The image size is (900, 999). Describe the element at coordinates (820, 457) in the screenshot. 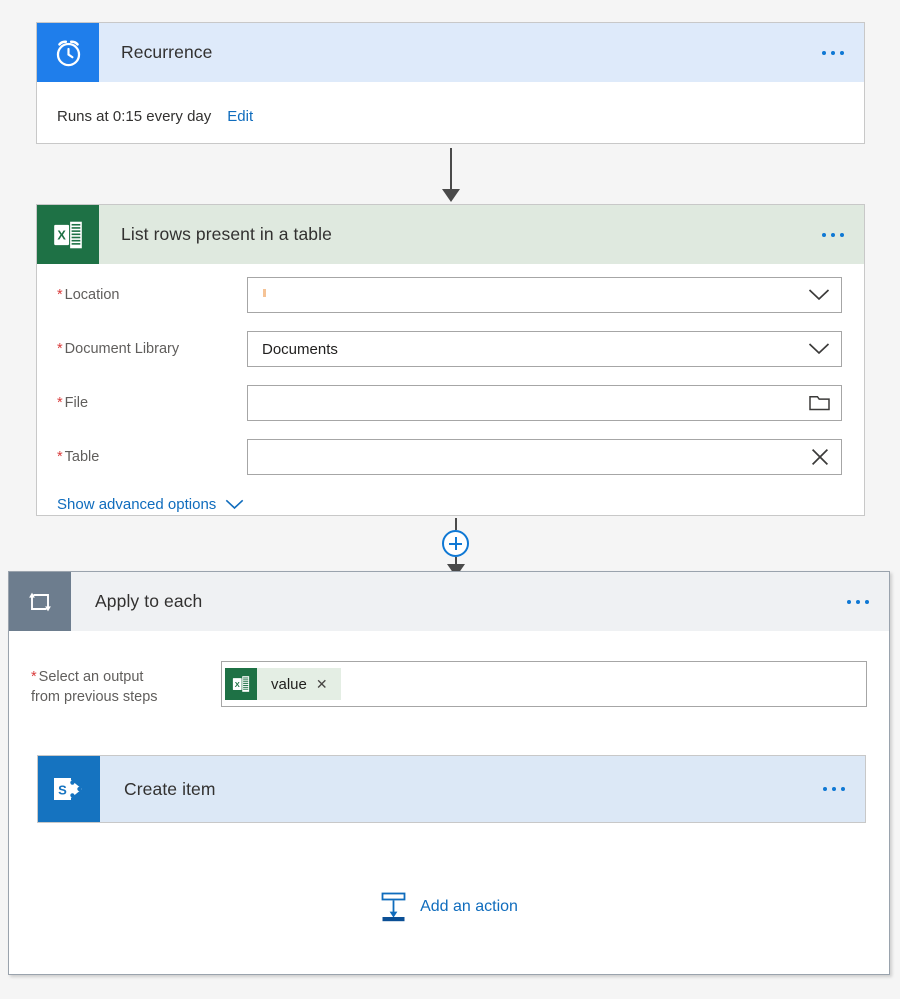

I see `clear-x-icon` at that location.